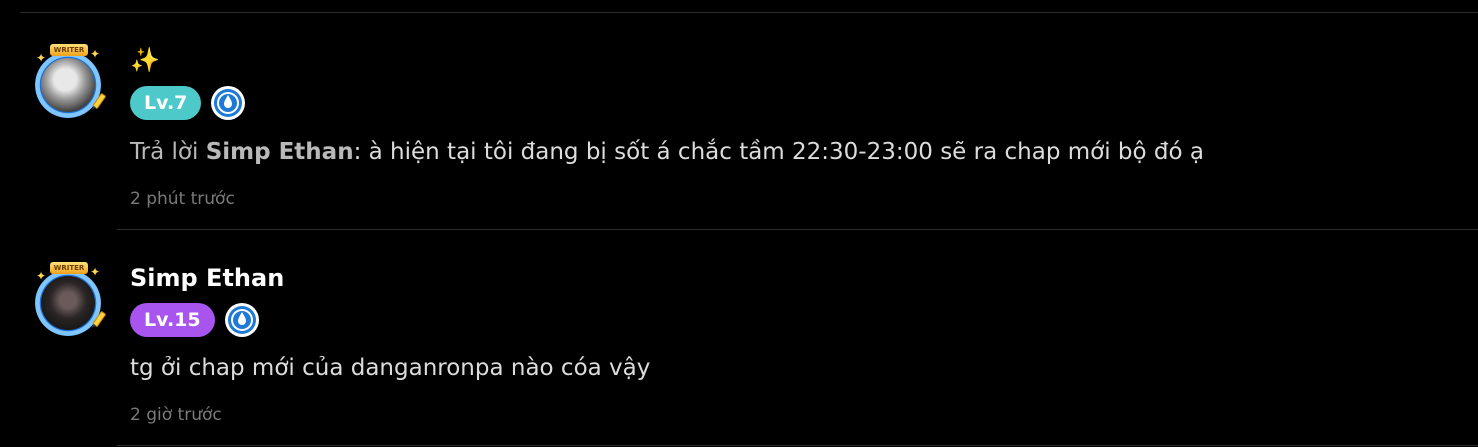 This screenshot has width=1478, height=447. Describe the element at coordinates (182, 199) in the screenshot. I see `comment-timestamp: 2 phút trước` at that location.